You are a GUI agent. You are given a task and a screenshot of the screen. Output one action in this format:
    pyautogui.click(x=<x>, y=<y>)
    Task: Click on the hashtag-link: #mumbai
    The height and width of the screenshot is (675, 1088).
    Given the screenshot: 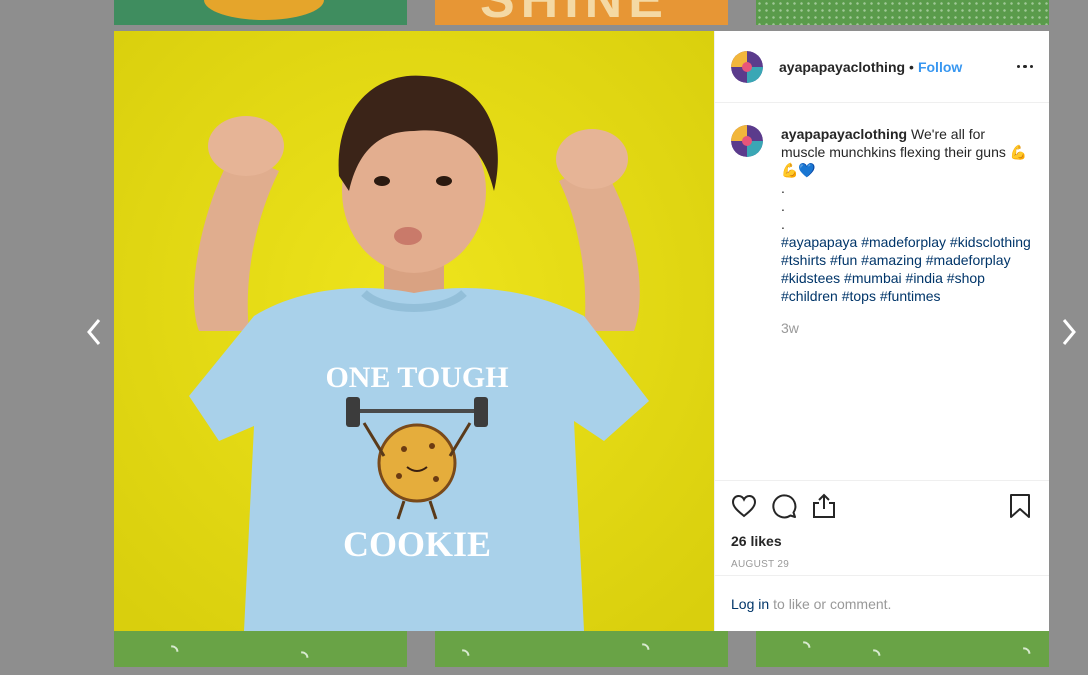 What is the action you would take?
    pyautogui.click(x=873, y=278)
    